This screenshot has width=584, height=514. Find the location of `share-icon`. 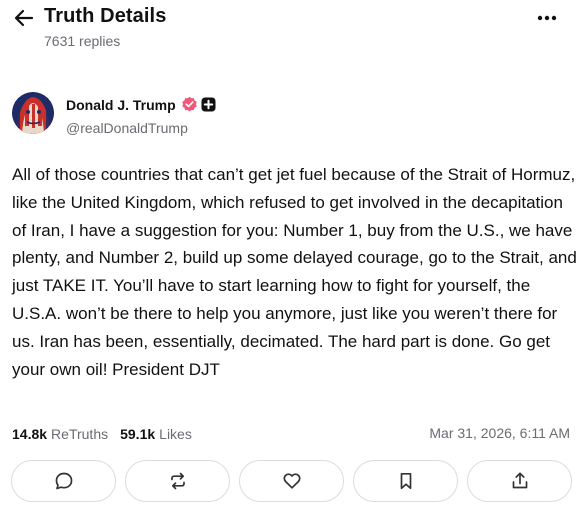

share-icon is located at coordinates (519, 480).